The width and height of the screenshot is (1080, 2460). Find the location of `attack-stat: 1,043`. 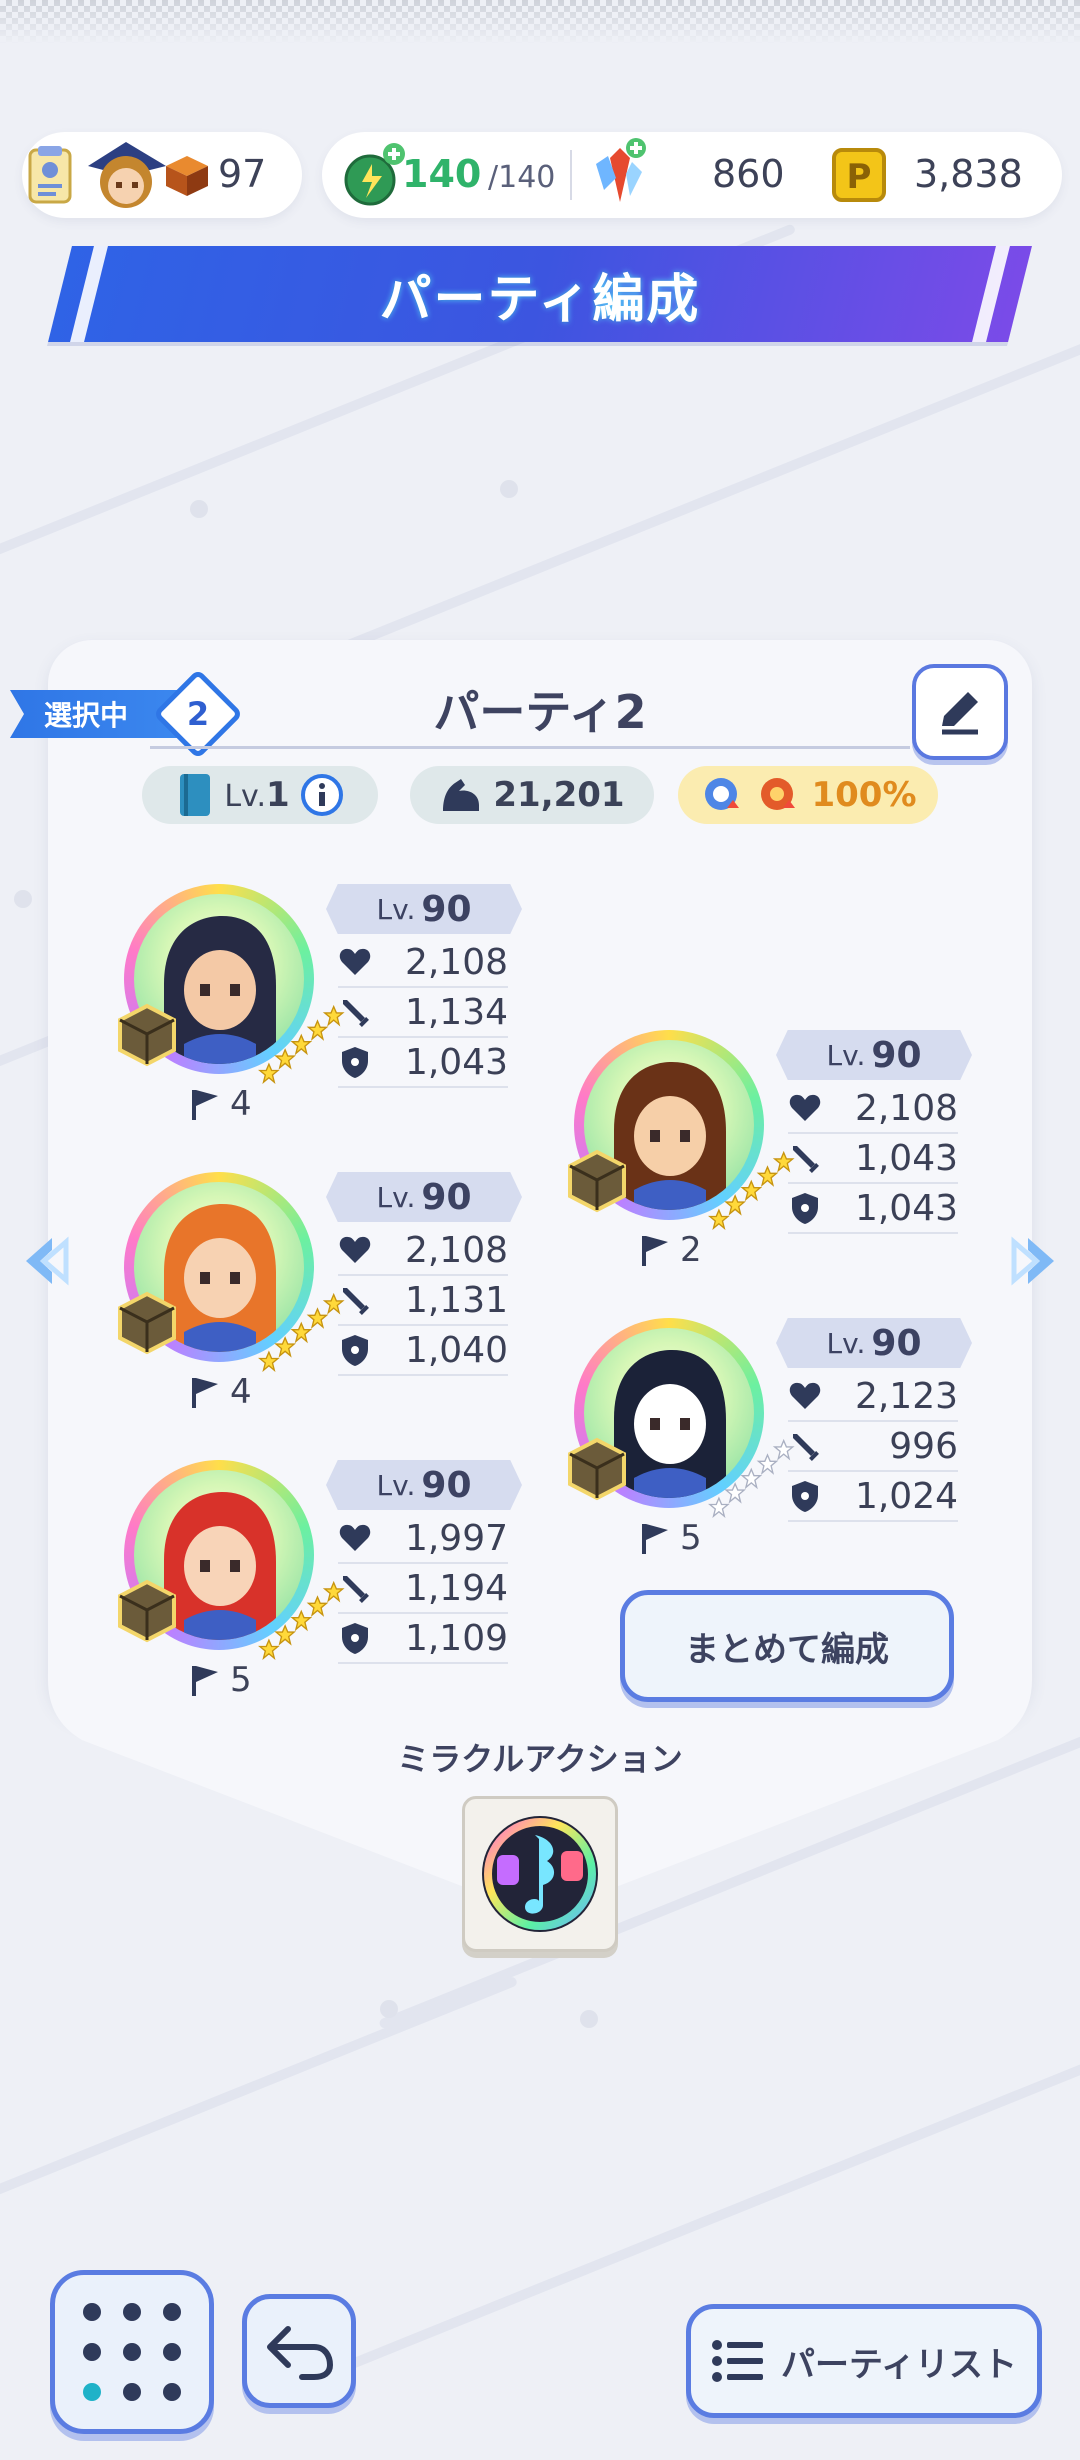

attack-stat: 1,043 is located at coordinates (873, 1159).